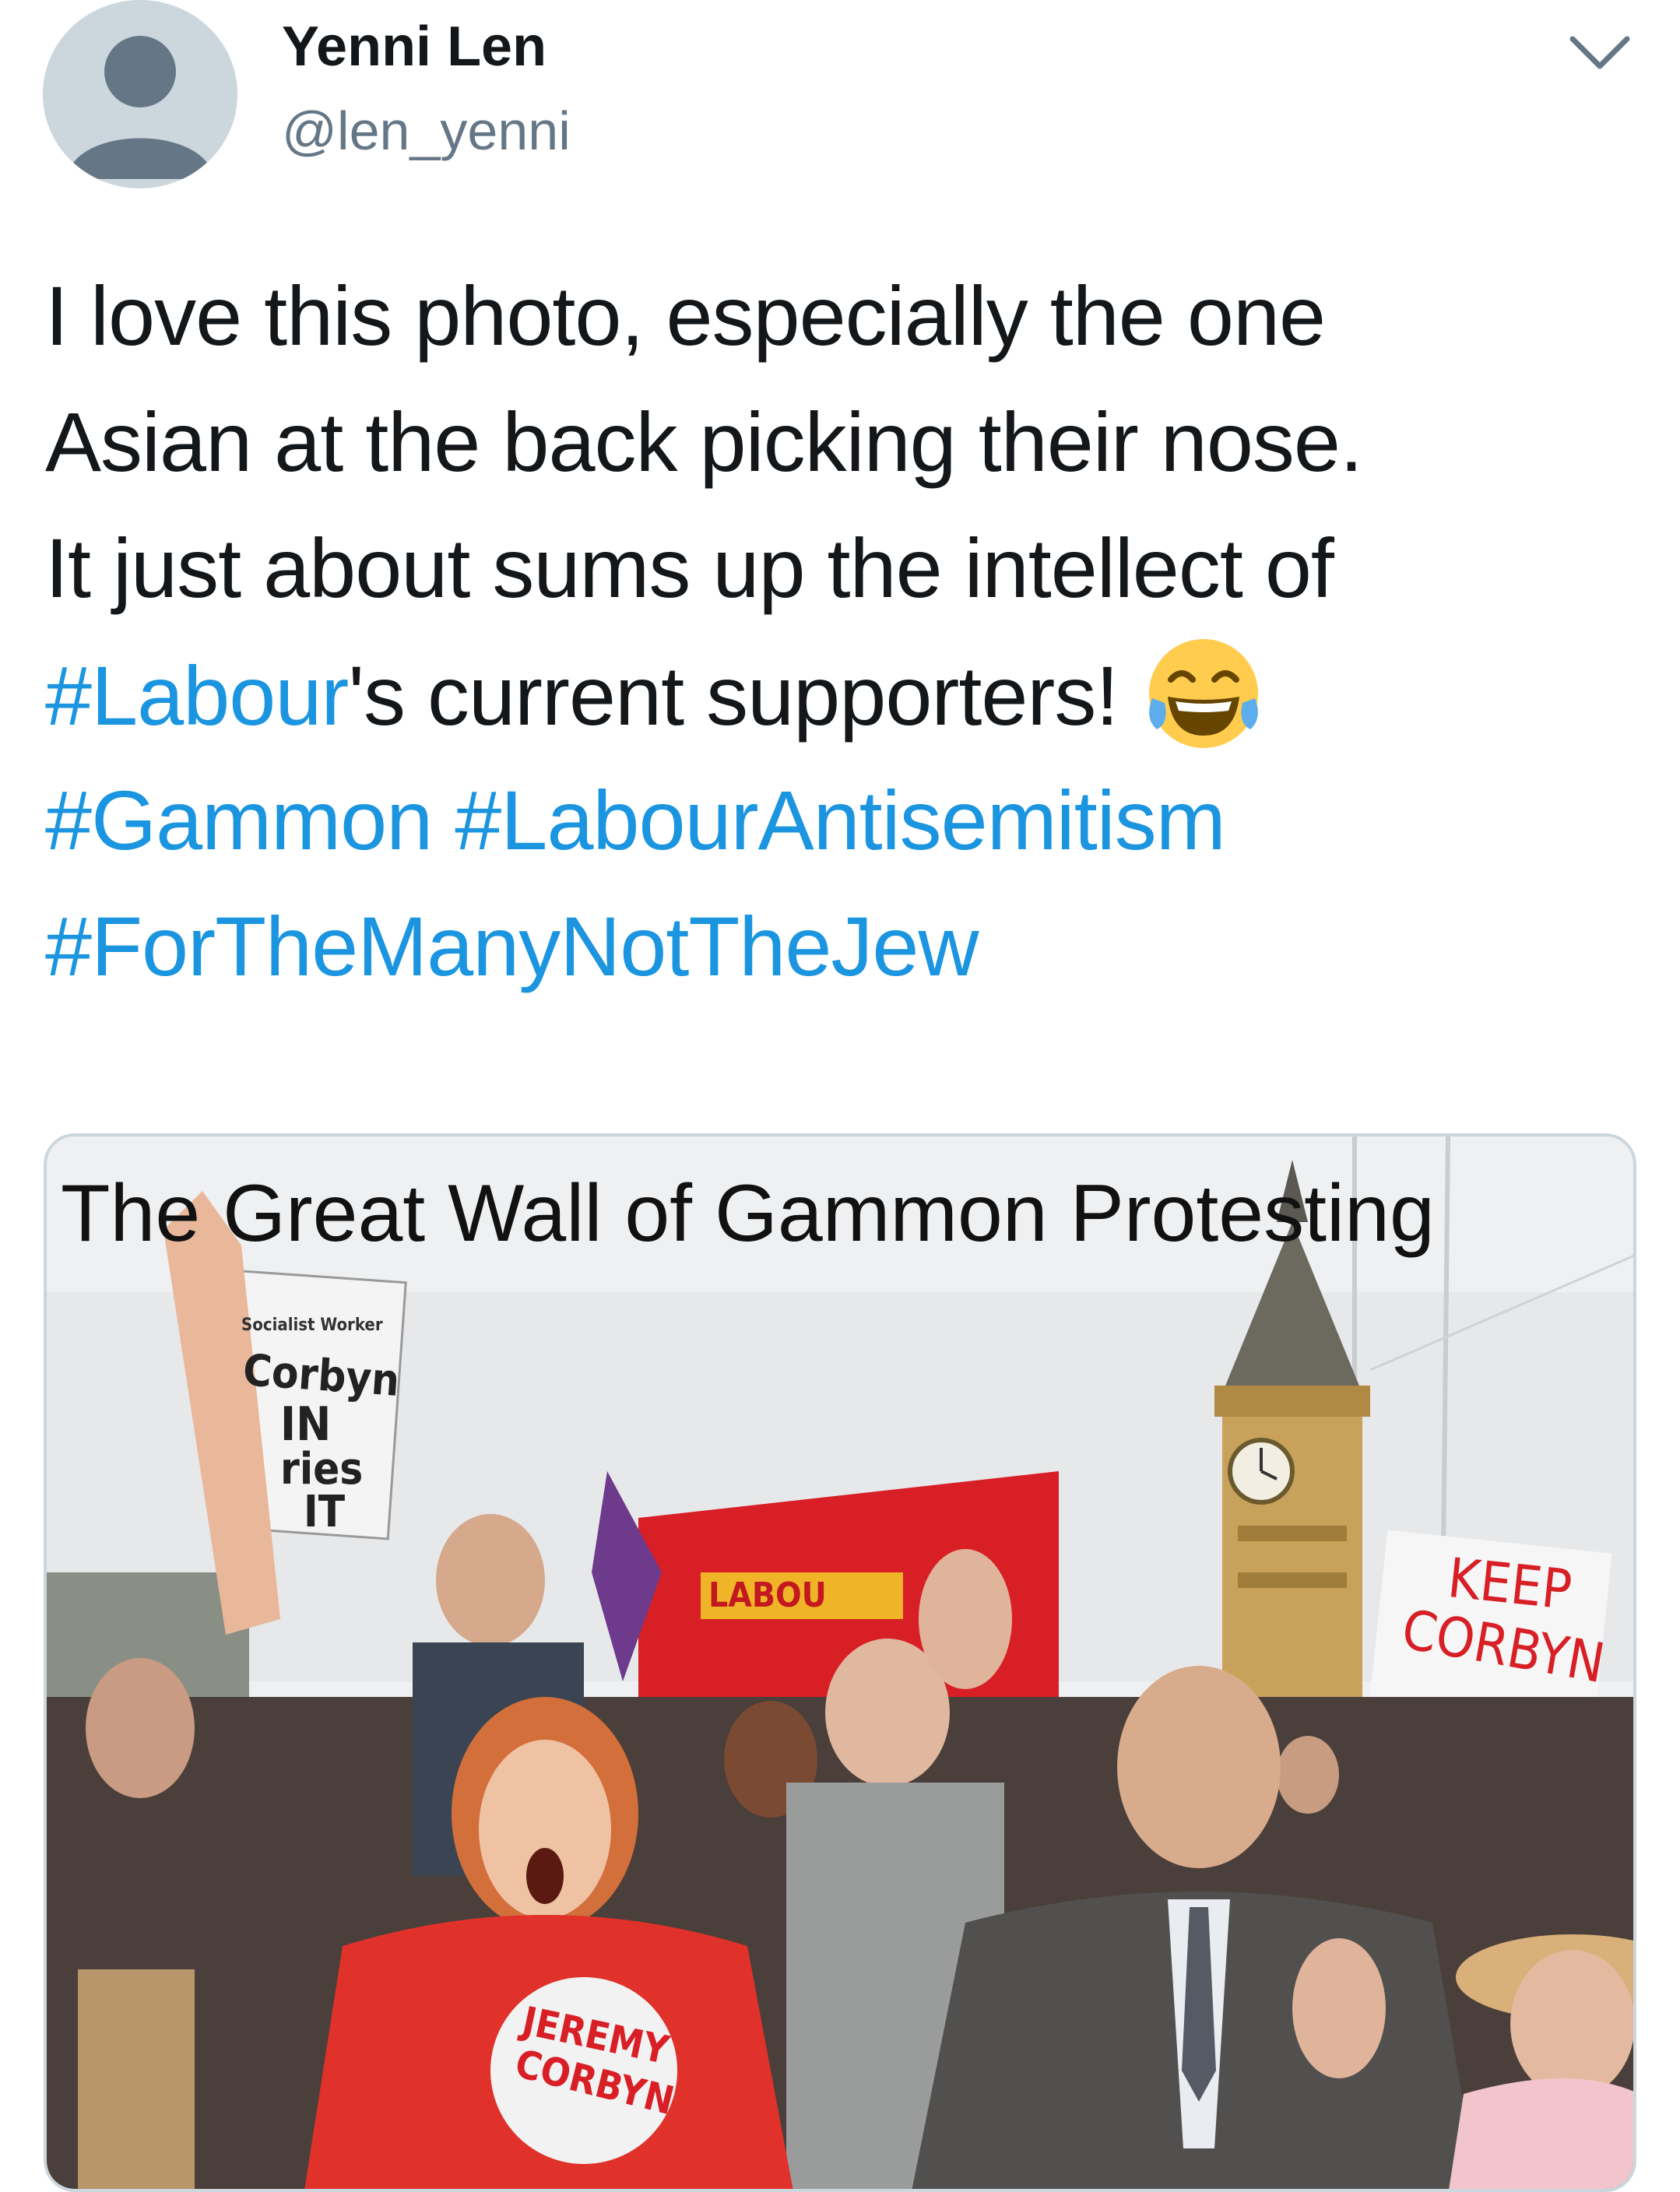 The image size is (1680, 2192). I want to click on user-handle: @len_yenni, so click(427, 131).